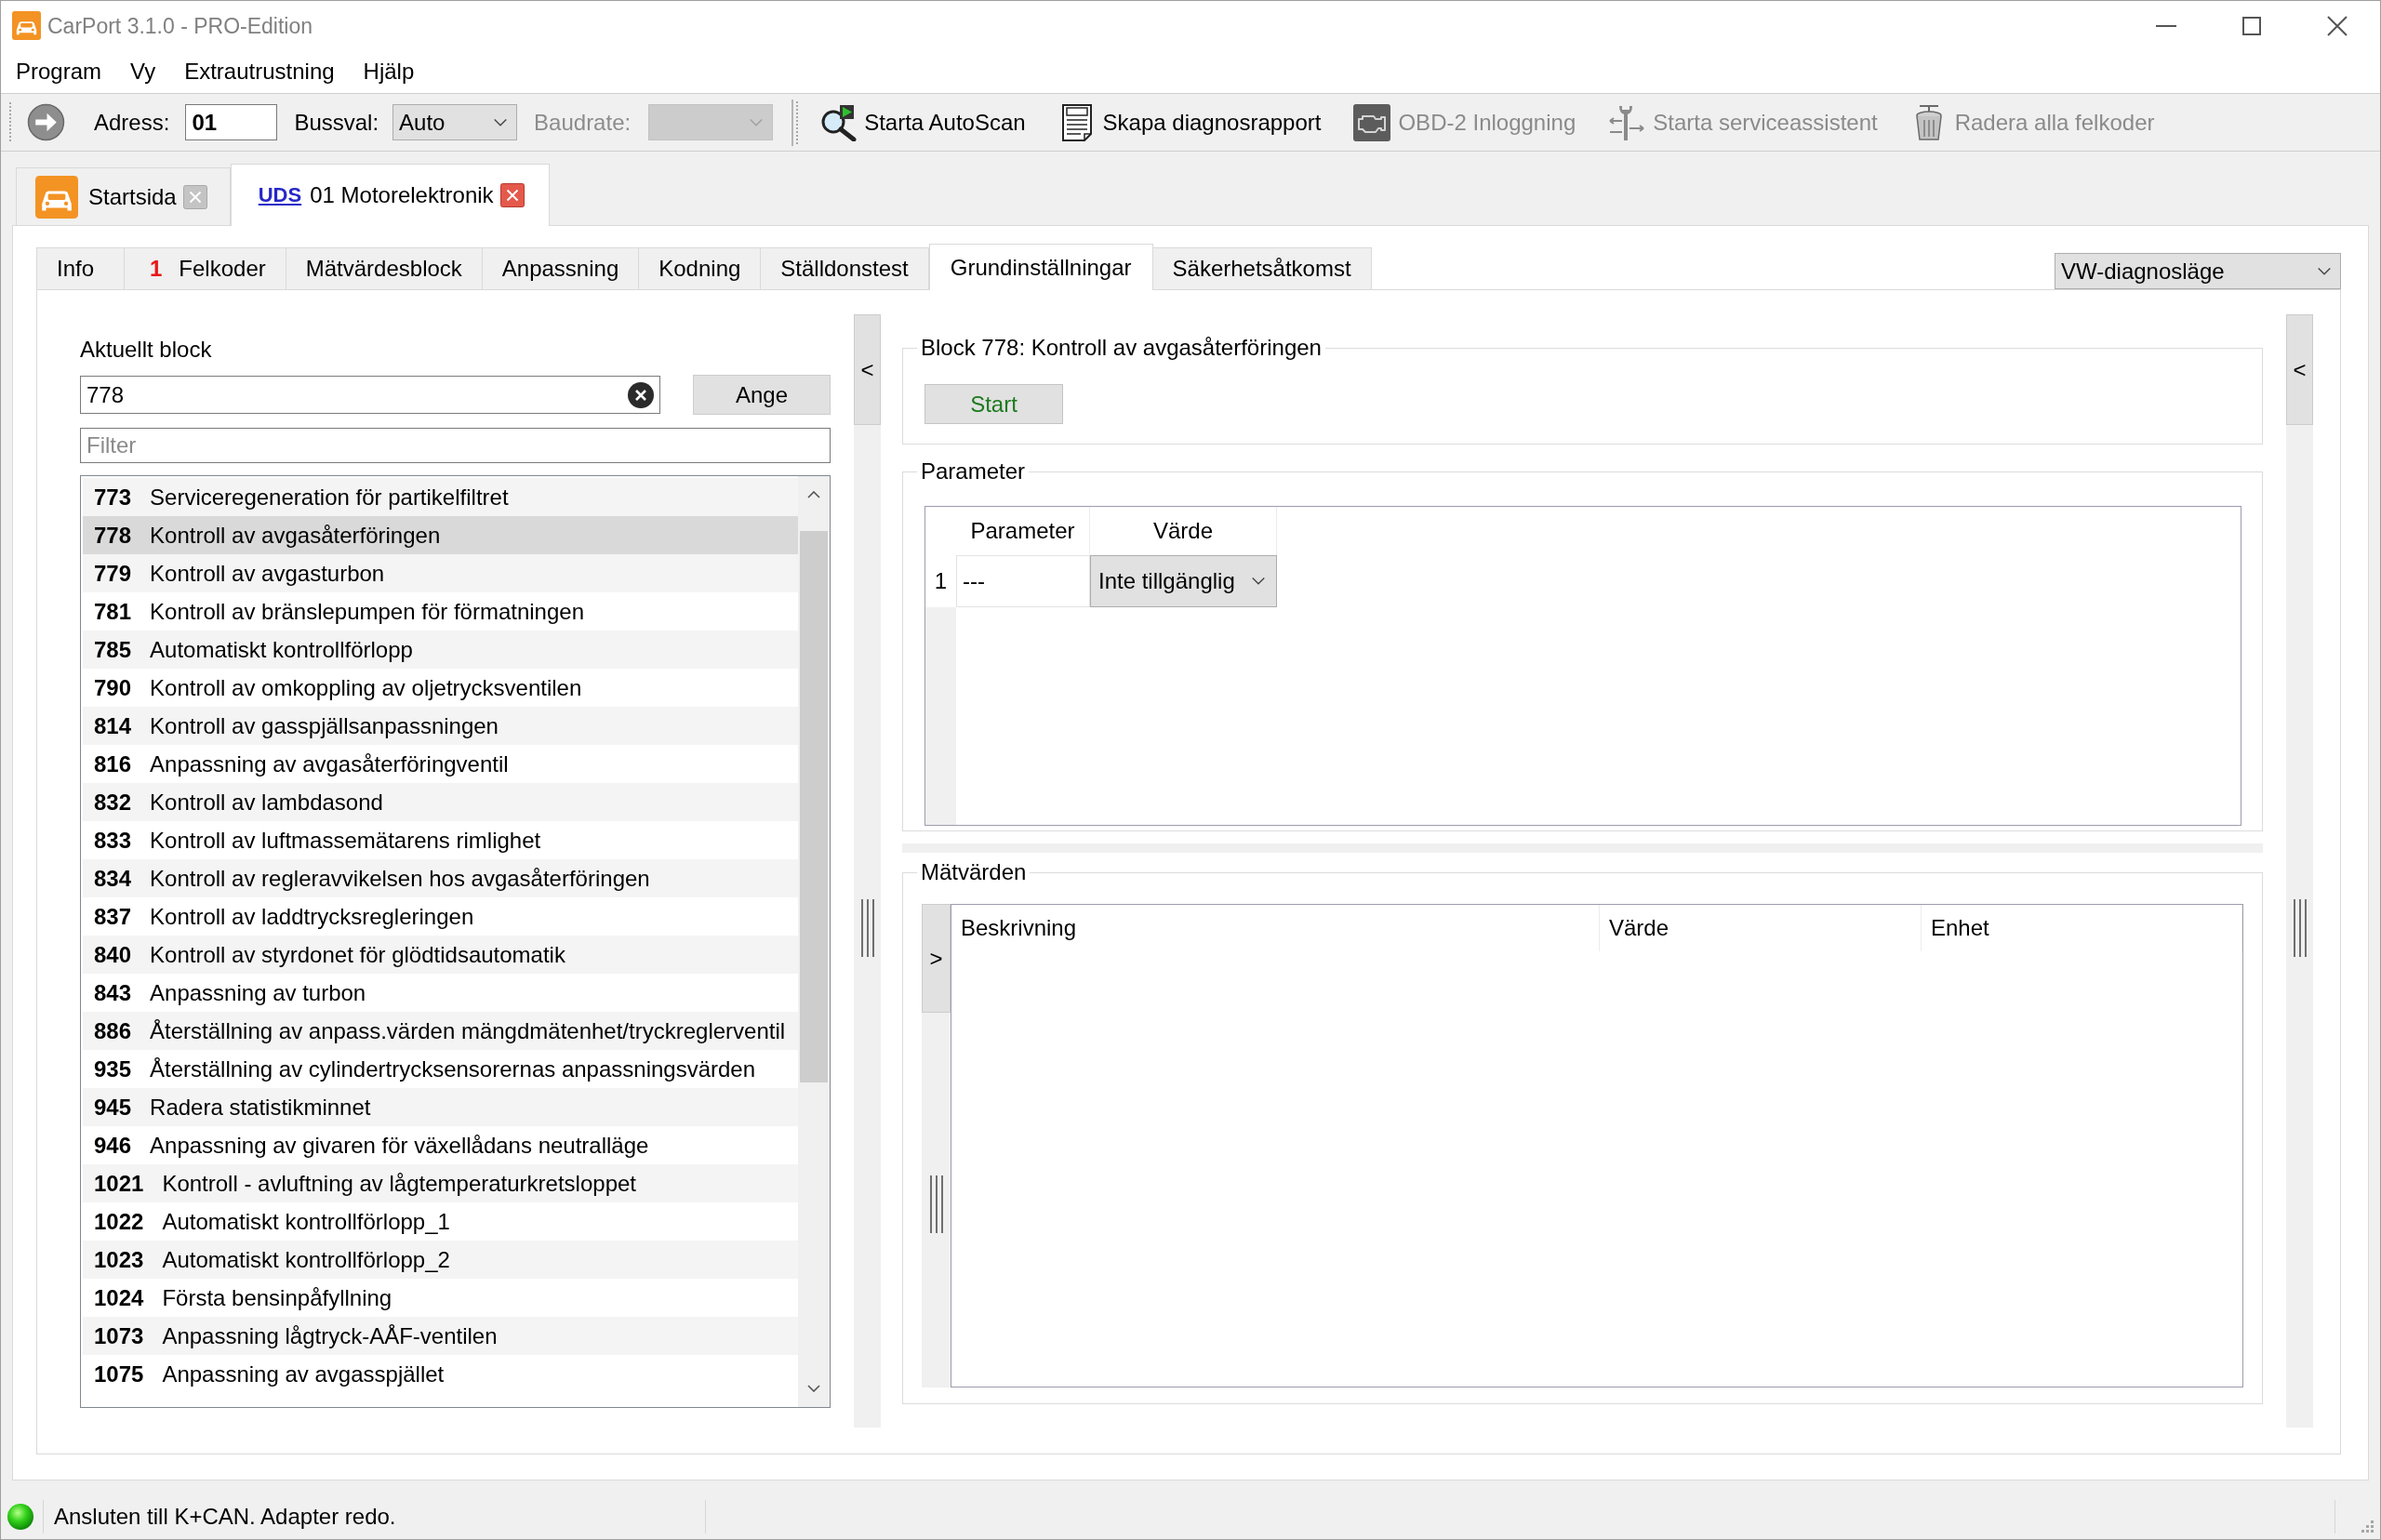 This screenshot has width=2381, height=1540. I want to click on block-name: Kontroll av avgasturbon, so click(267, 573).